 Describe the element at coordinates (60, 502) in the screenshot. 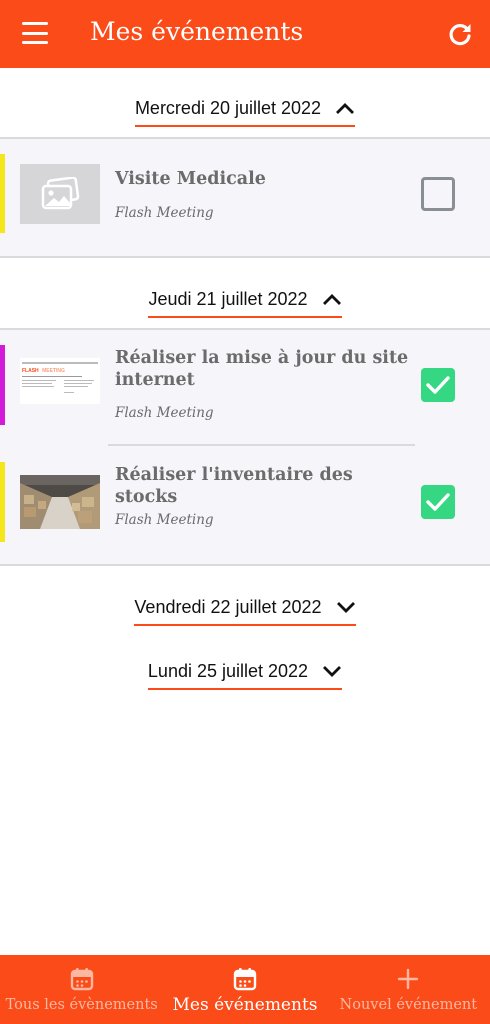

I see `warehouse-photo` at that location.